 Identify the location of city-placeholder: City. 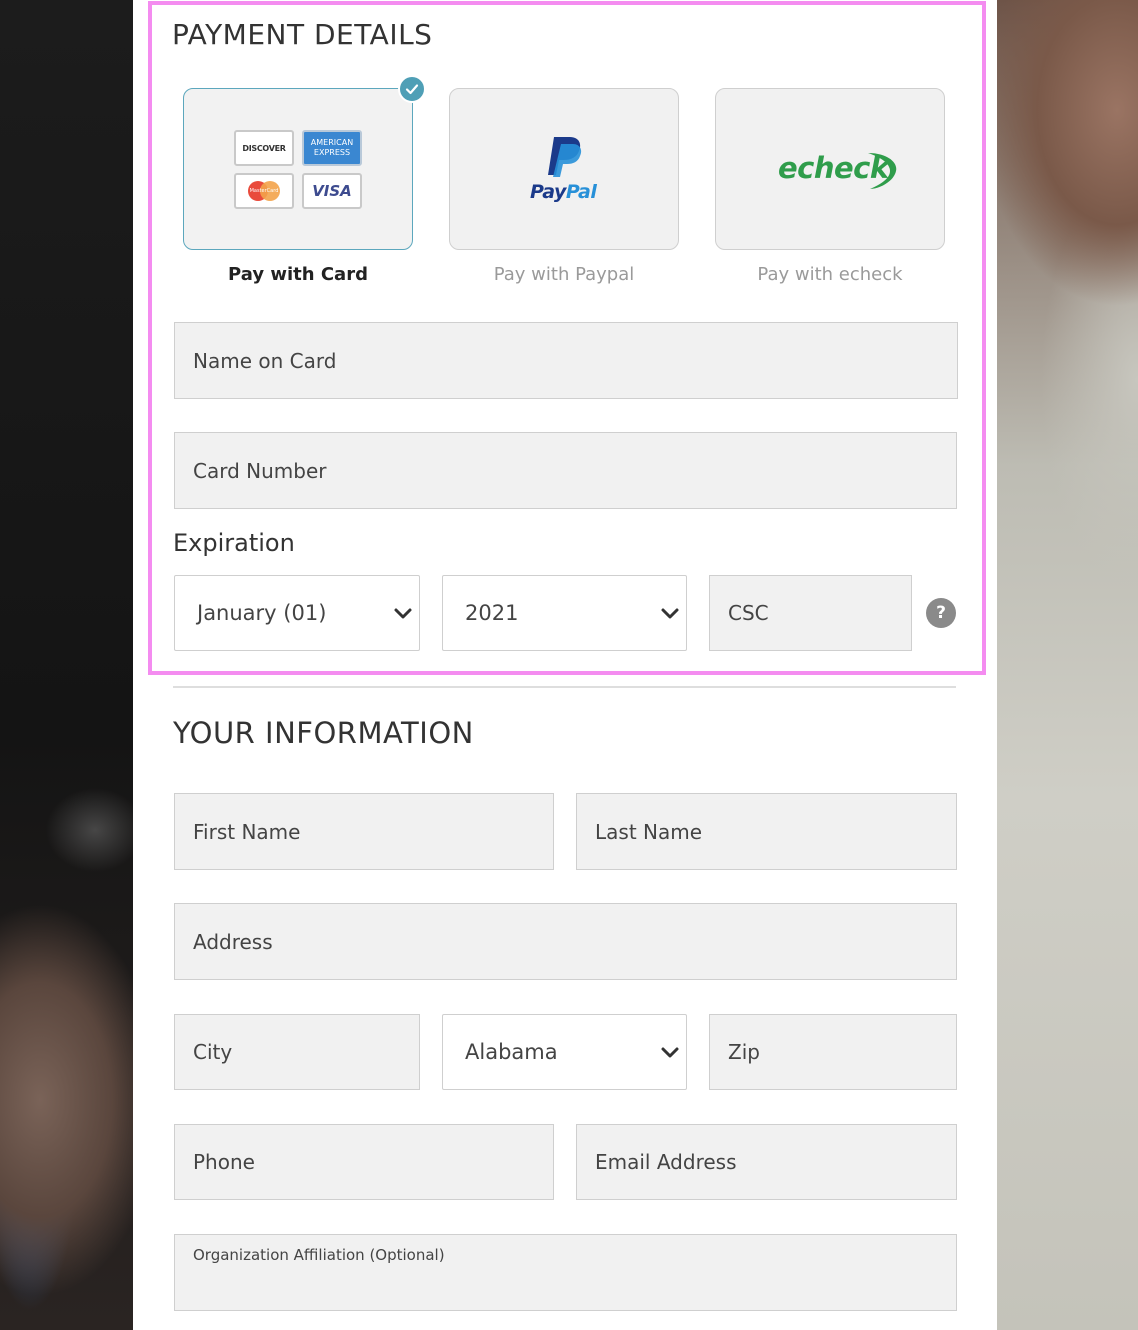
(213, 1052).